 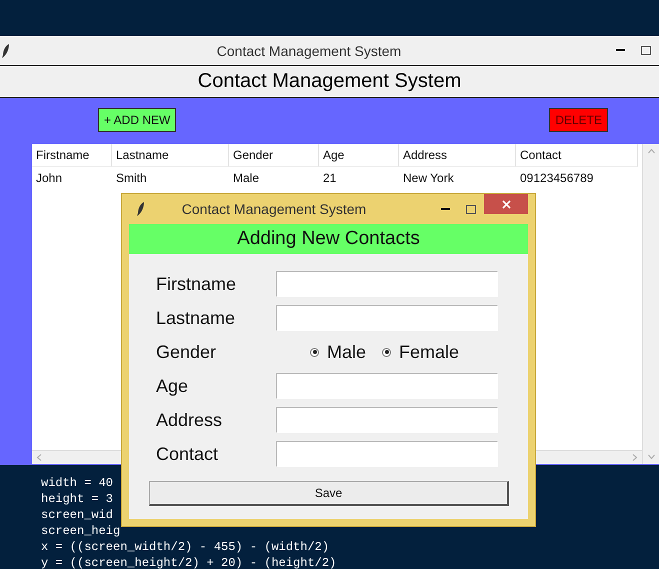 What do you see at coordinates (577, 155) in the screenshot?
I see `column-header: Contact` at bounding box center [577, 155].